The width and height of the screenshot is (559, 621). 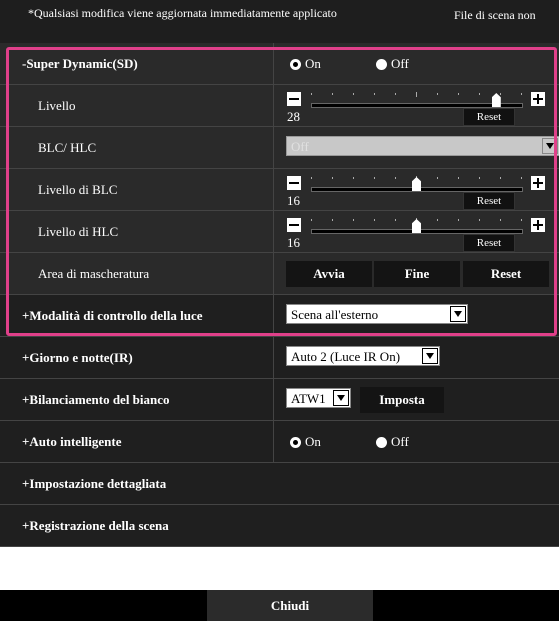 I want to click on hlc-value: 16, so click(x=293, y=242).